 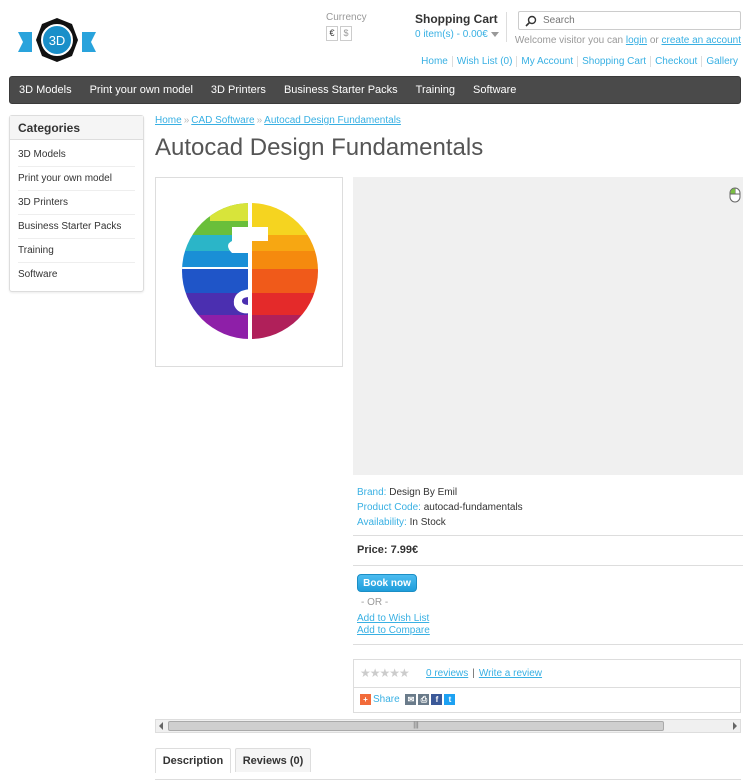 I want to click on category-item: 3D Models, so click(x=76, y=155).